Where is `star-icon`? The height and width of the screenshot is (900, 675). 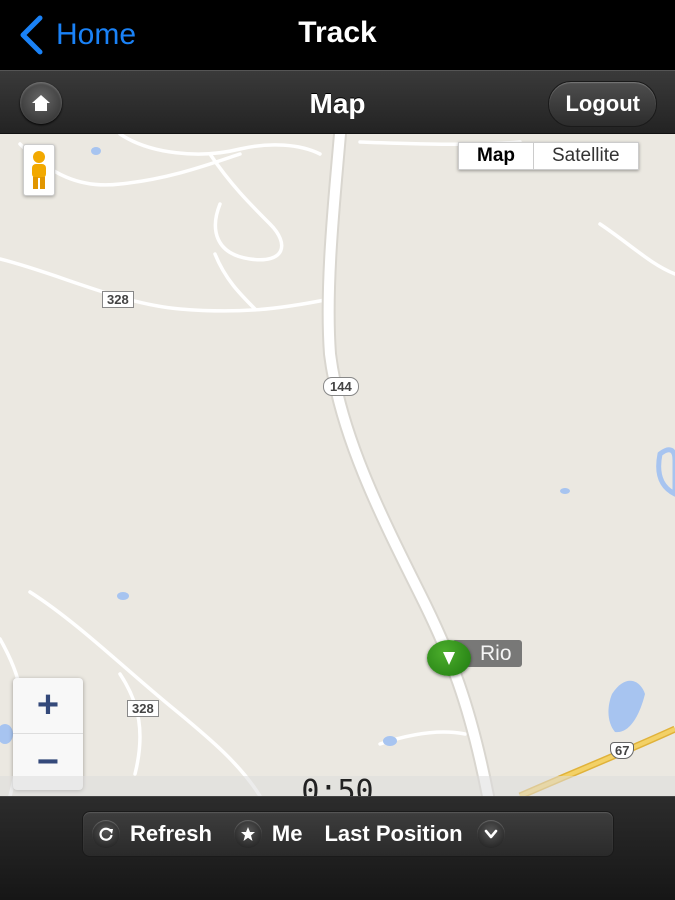
star-icon is located at coordinates (247, 834).